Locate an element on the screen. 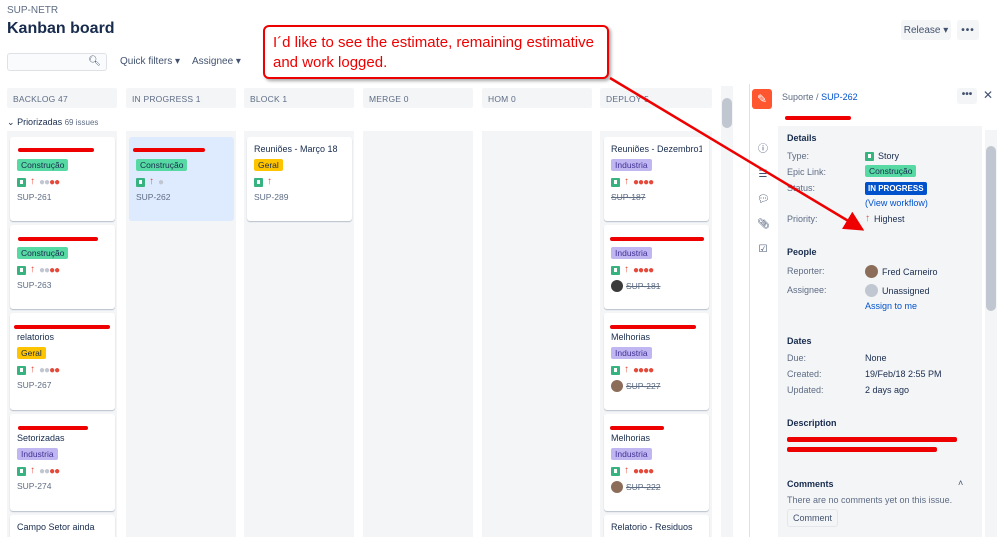 Image resolution: width=999 pixels, height=537 pixels. updated-value: 2 days ago is located at coordinates (887, 390).